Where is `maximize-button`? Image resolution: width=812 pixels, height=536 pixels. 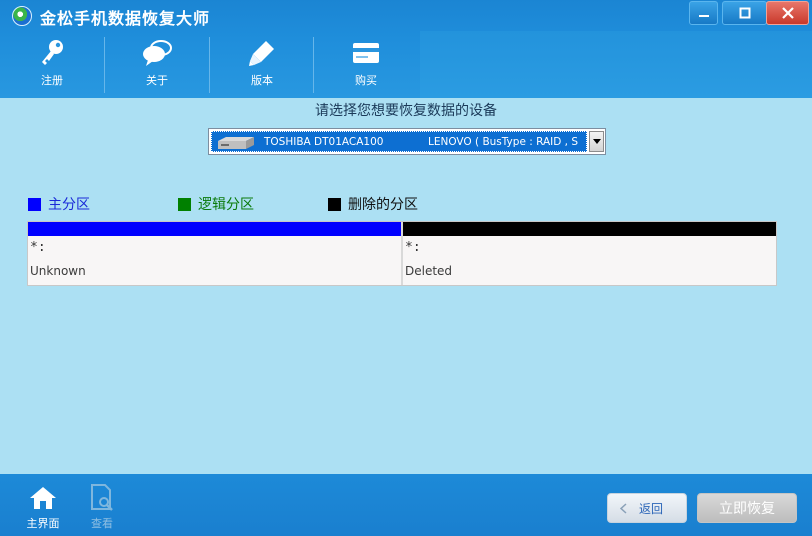 maximize-button is located at coordinates (744, 13).